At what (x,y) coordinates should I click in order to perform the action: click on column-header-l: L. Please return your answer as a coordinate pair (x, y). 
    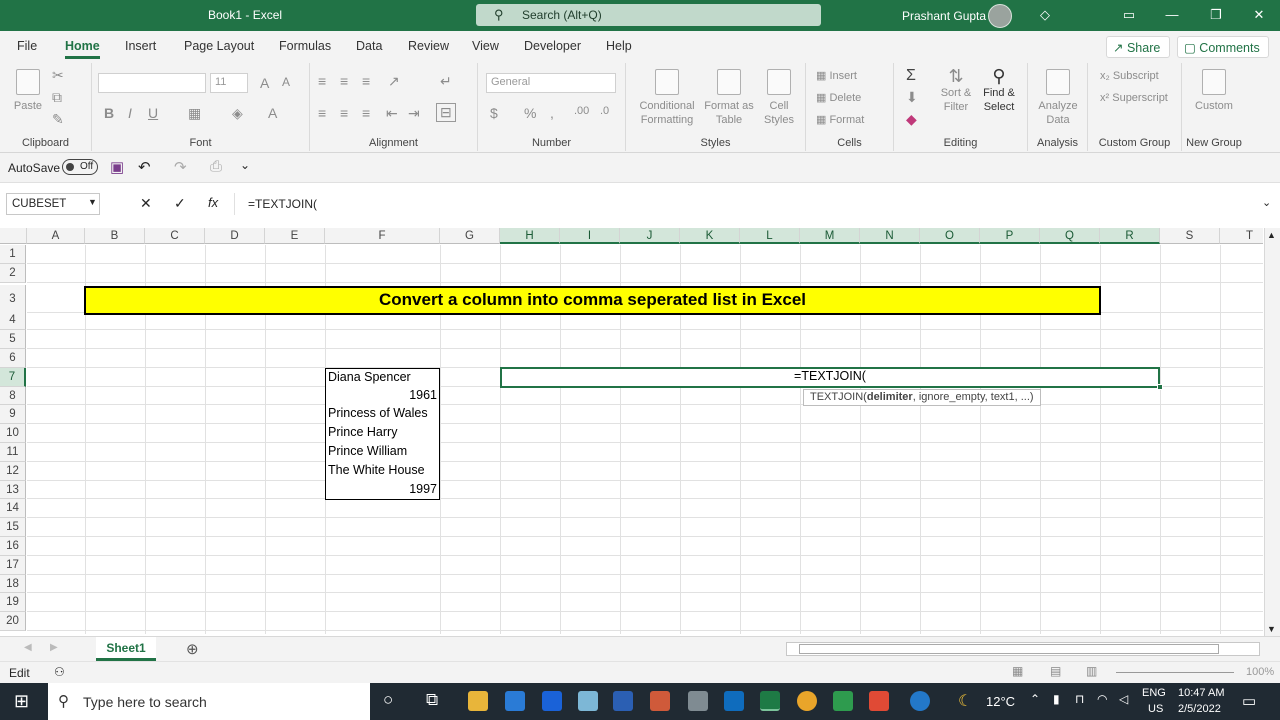
    Looking at the image, I should click on (770, 236).